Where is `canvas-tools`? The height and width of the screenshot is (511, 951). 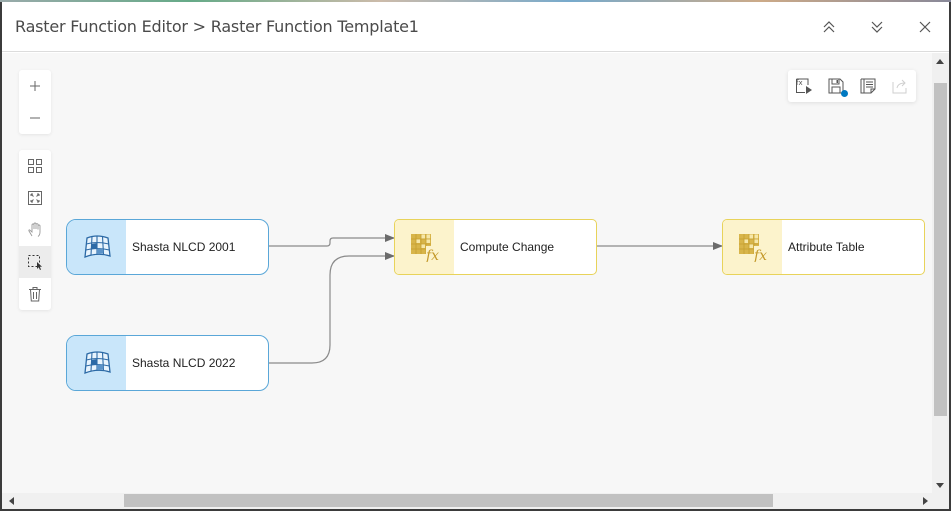 canvas-tools is located at coordinates (35, 230).